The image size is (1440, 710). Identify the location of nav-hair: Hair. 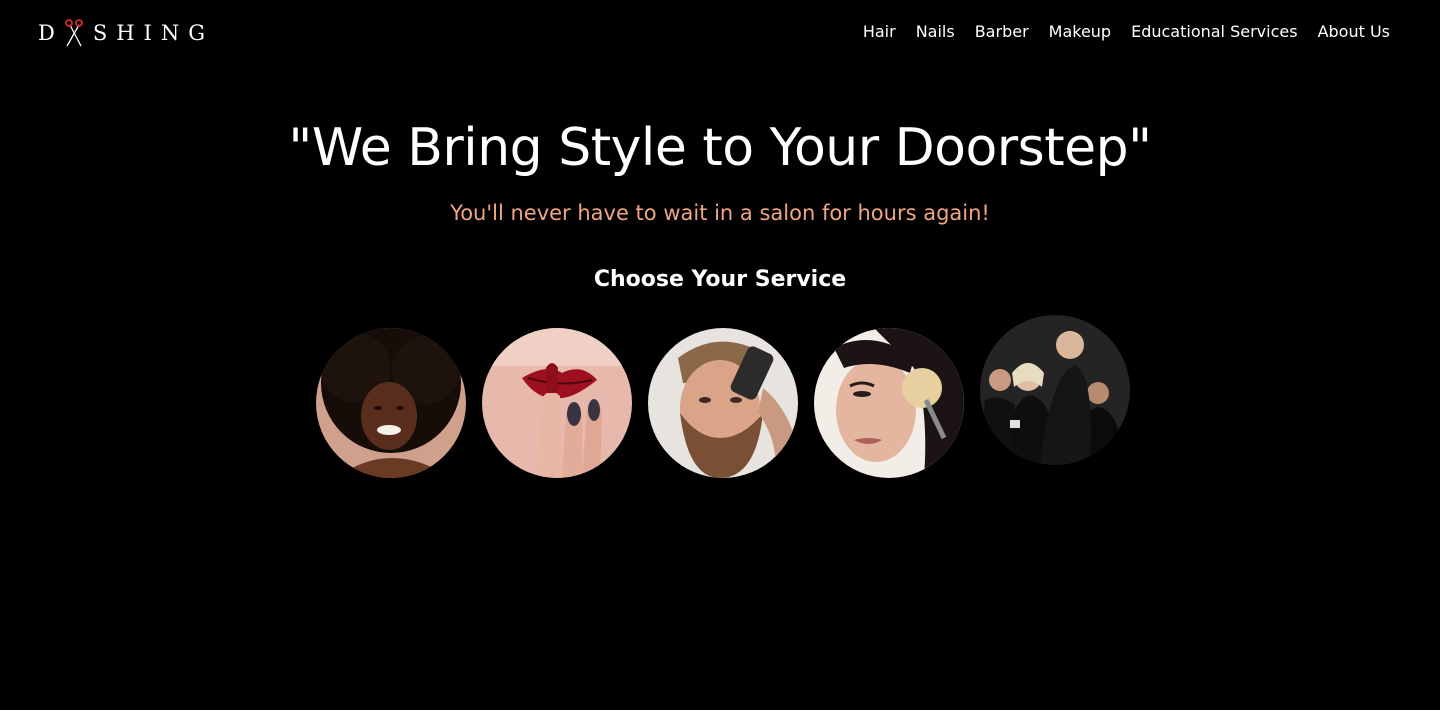
(879, 31).